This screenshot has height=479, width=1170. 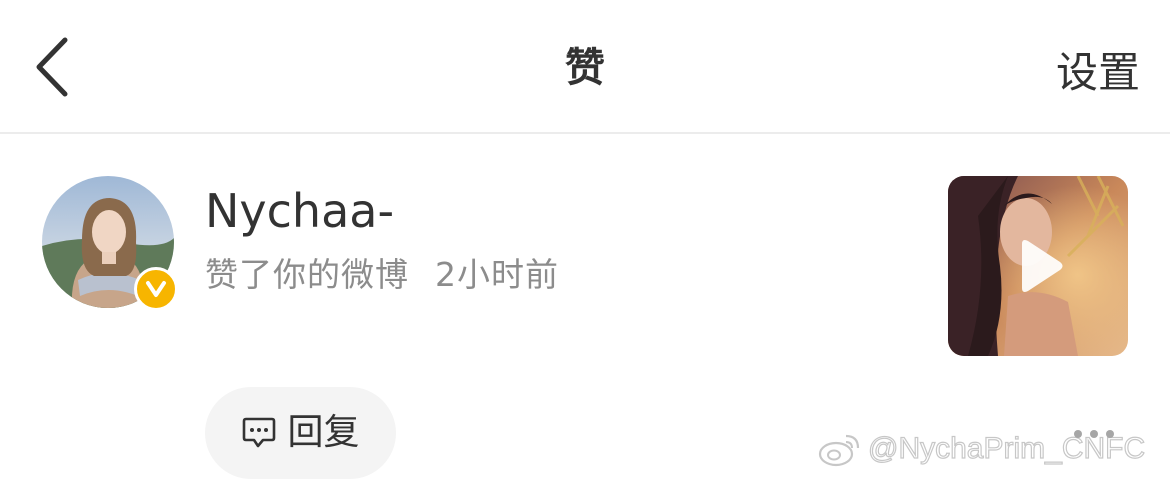 What do you see at coordinates (839, 450) in the screenshot?
I see `weibo-logo` at bounding box center [839, 450].